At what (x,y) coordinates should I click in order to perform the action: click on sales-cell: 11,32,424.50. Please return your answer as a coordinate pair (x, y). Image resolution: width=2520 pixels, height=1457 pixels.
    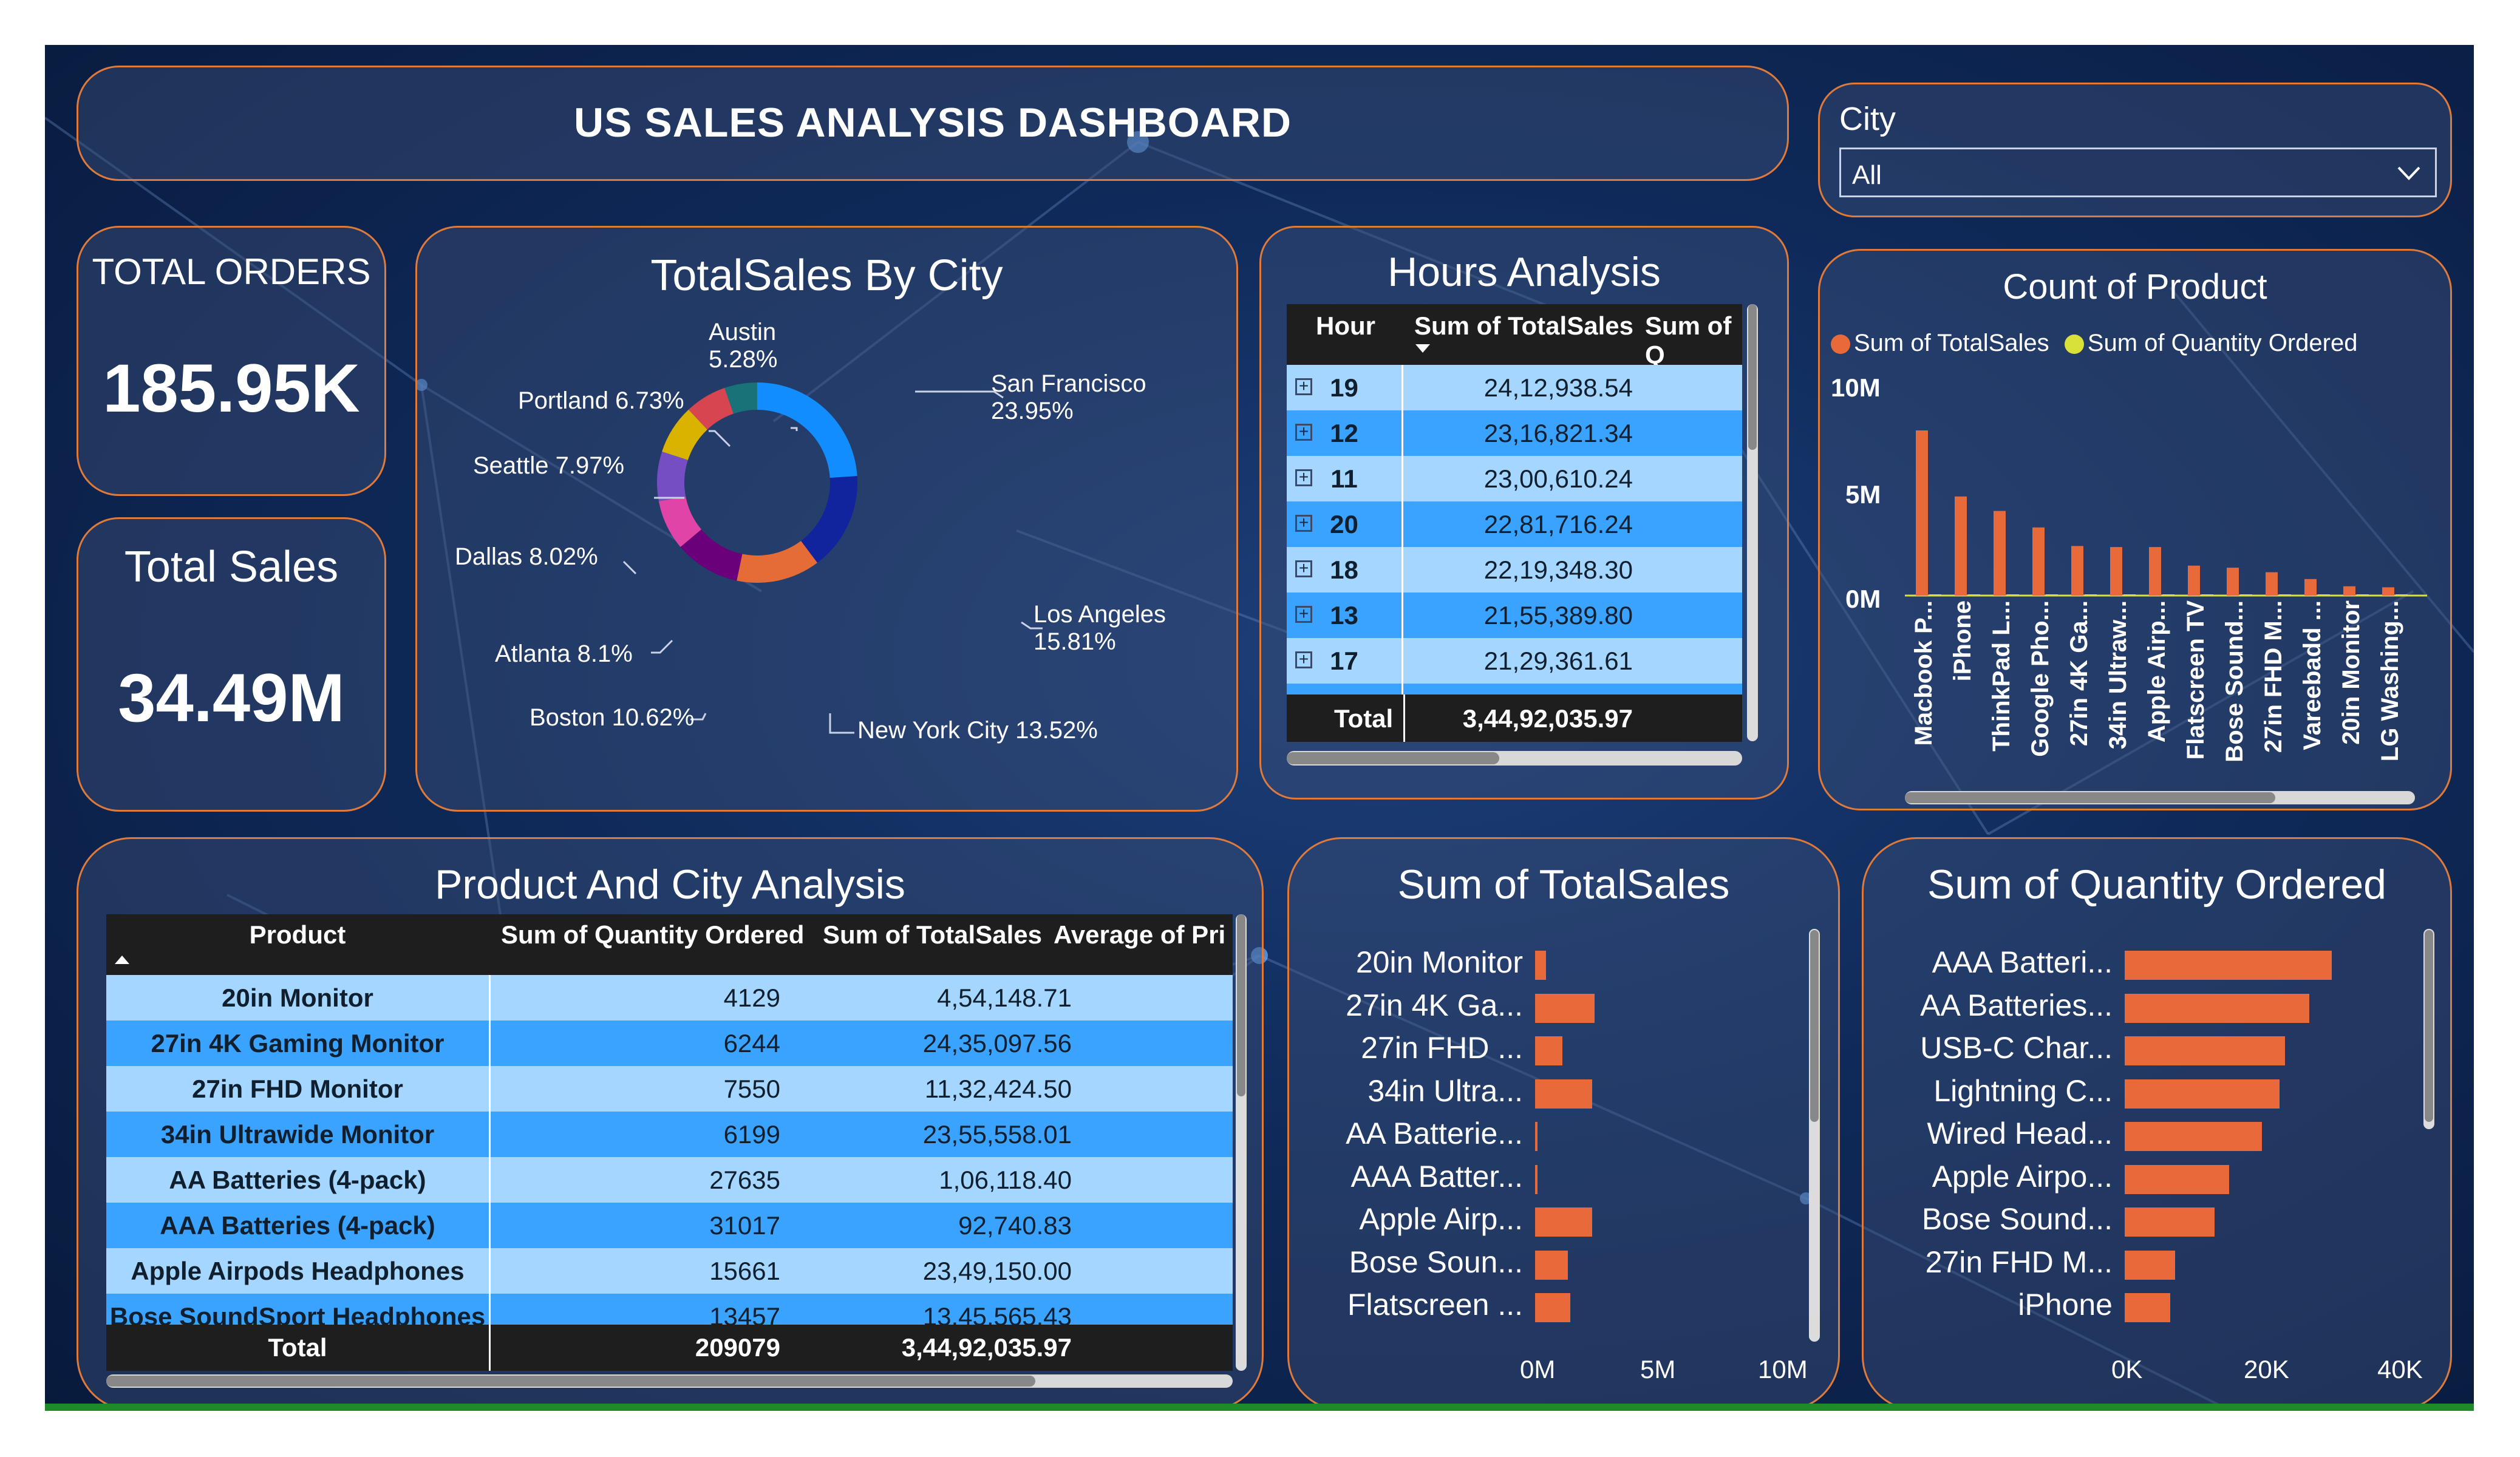
    Looking at the image, I should click on (998, 1089).